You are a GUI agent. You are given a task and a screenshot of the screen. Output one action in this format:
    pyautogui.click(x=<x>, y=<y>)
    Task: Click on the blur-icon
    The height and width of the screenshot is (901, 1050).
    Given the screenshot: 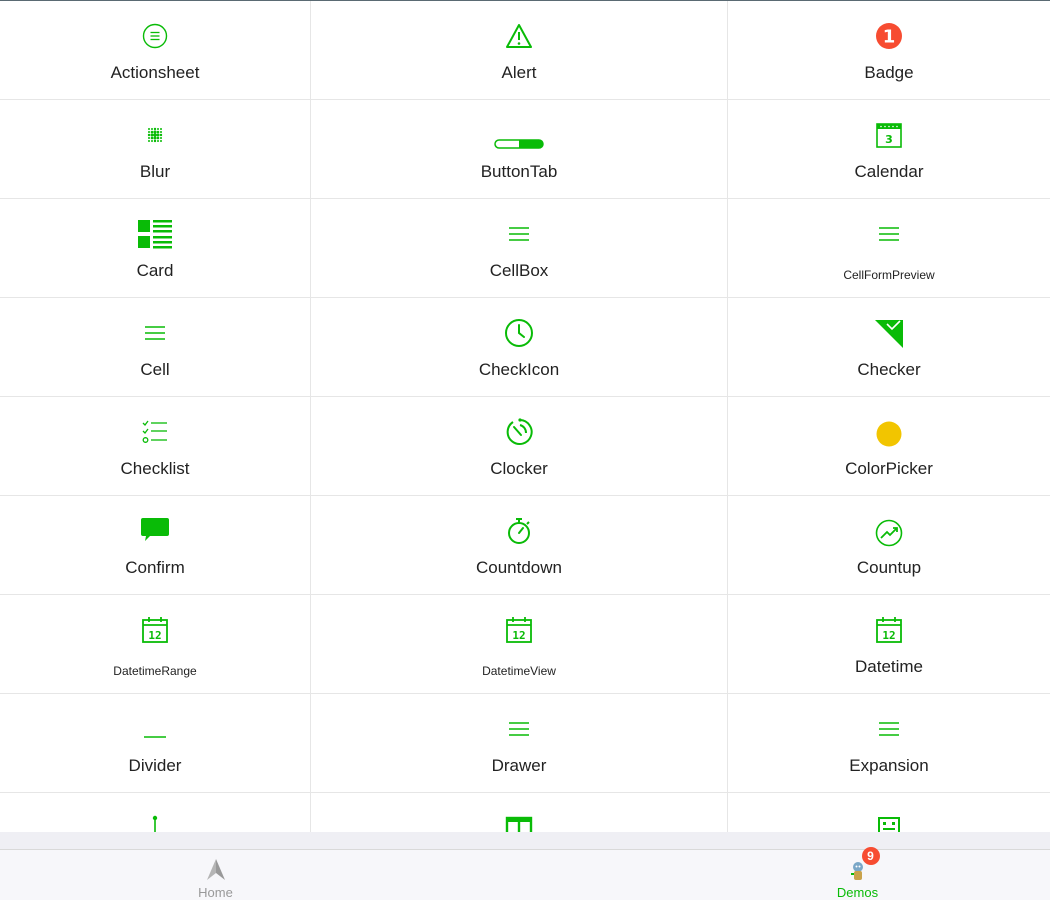 What is the action you would take?
    pyautogui.click(x=155, y=135)
    